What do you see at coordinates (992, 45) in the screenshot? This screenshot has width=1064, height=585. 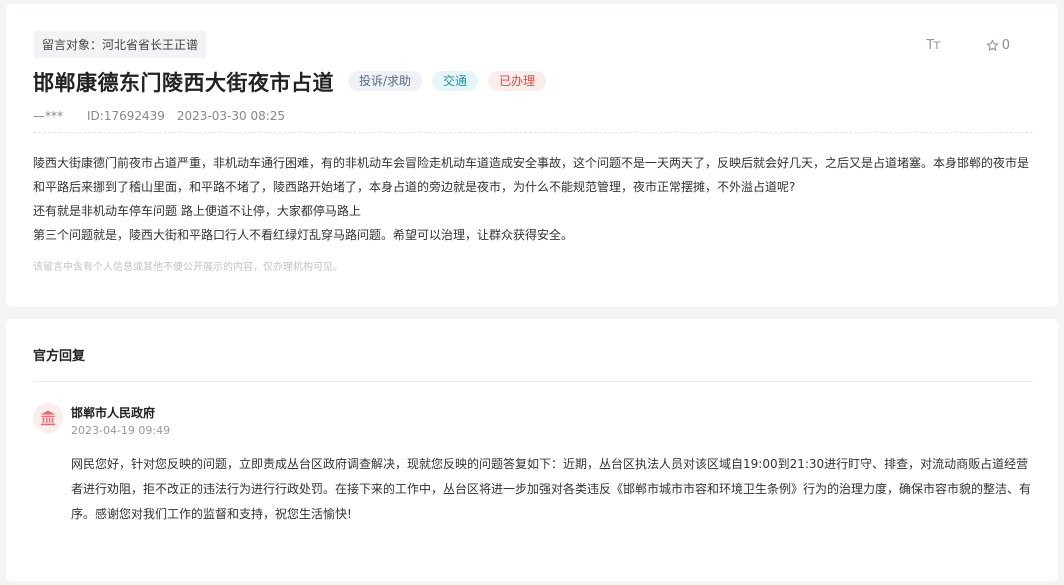 I see `star-icon` at bounding box center [992, 45].